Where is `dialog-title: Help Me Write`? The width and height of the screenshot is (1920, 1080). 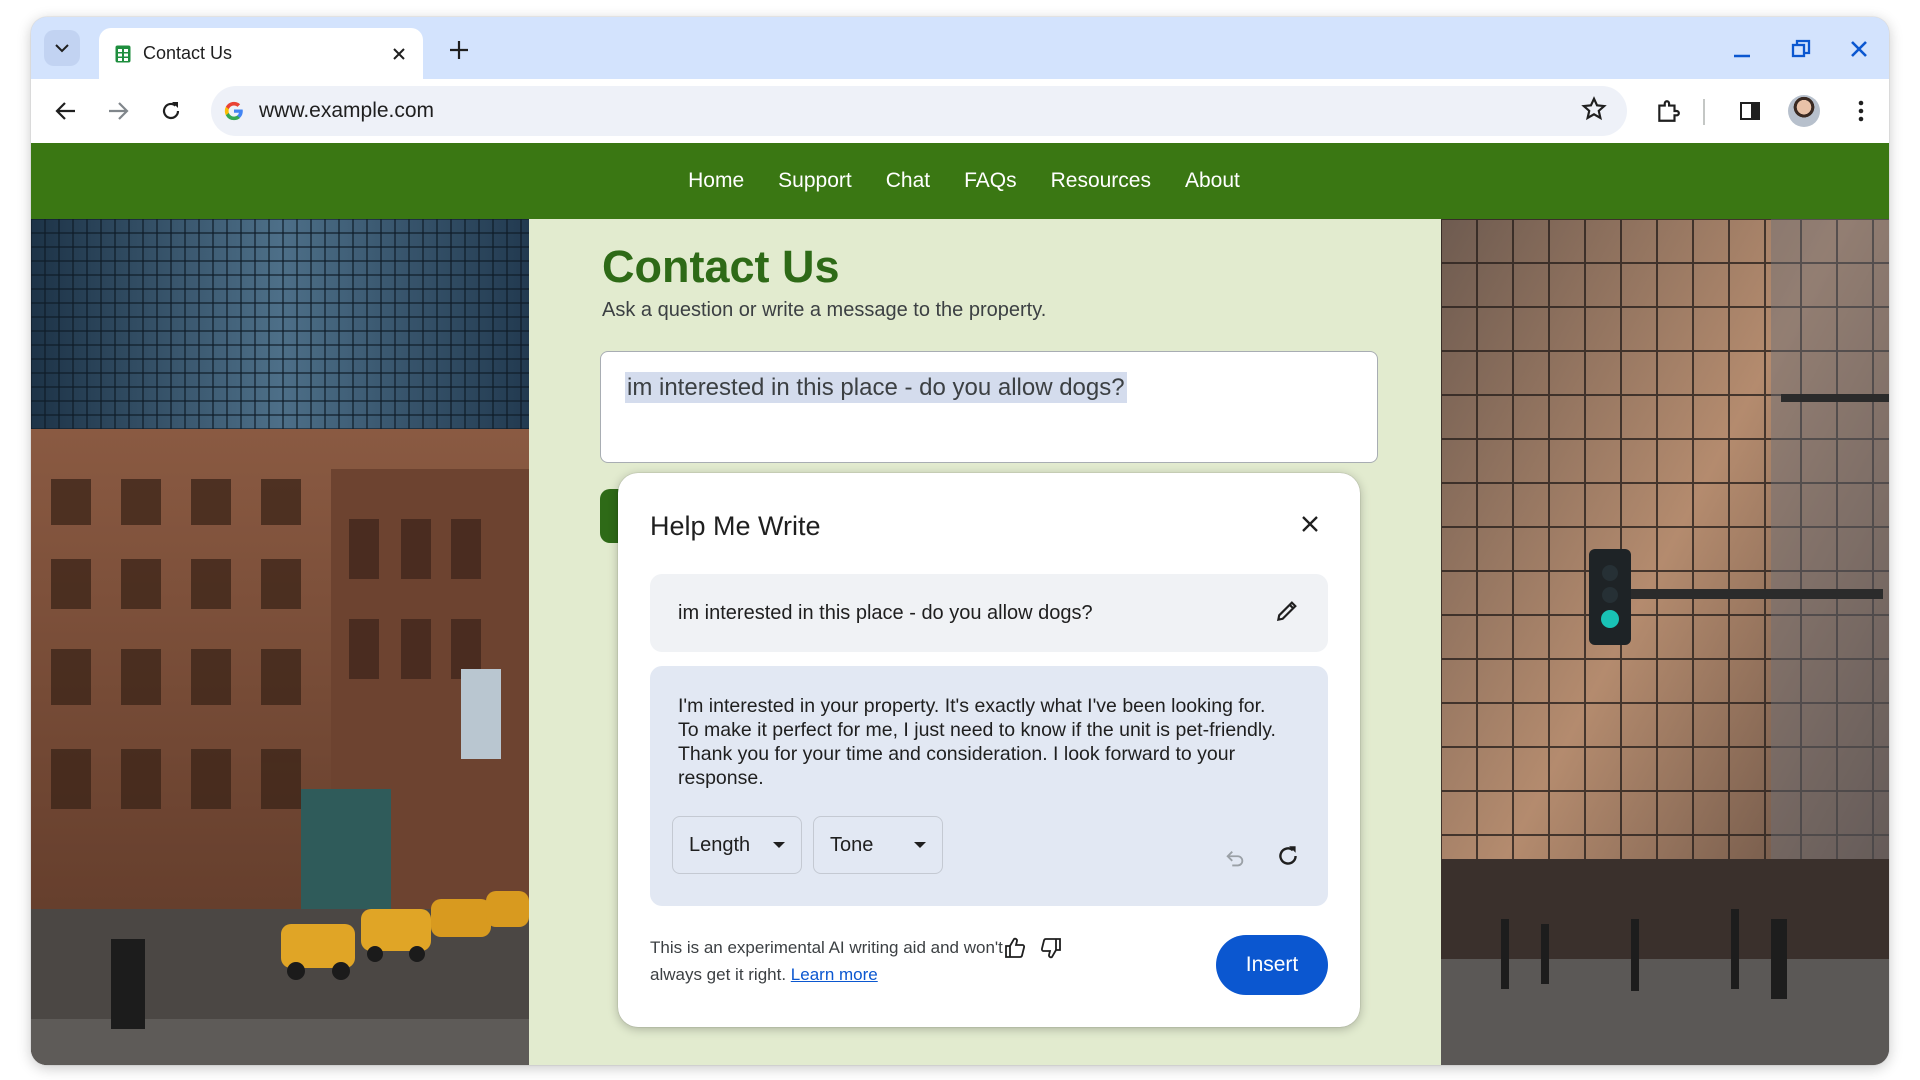 dialog-title: Help Me Write is located at coordinates (735, 526).